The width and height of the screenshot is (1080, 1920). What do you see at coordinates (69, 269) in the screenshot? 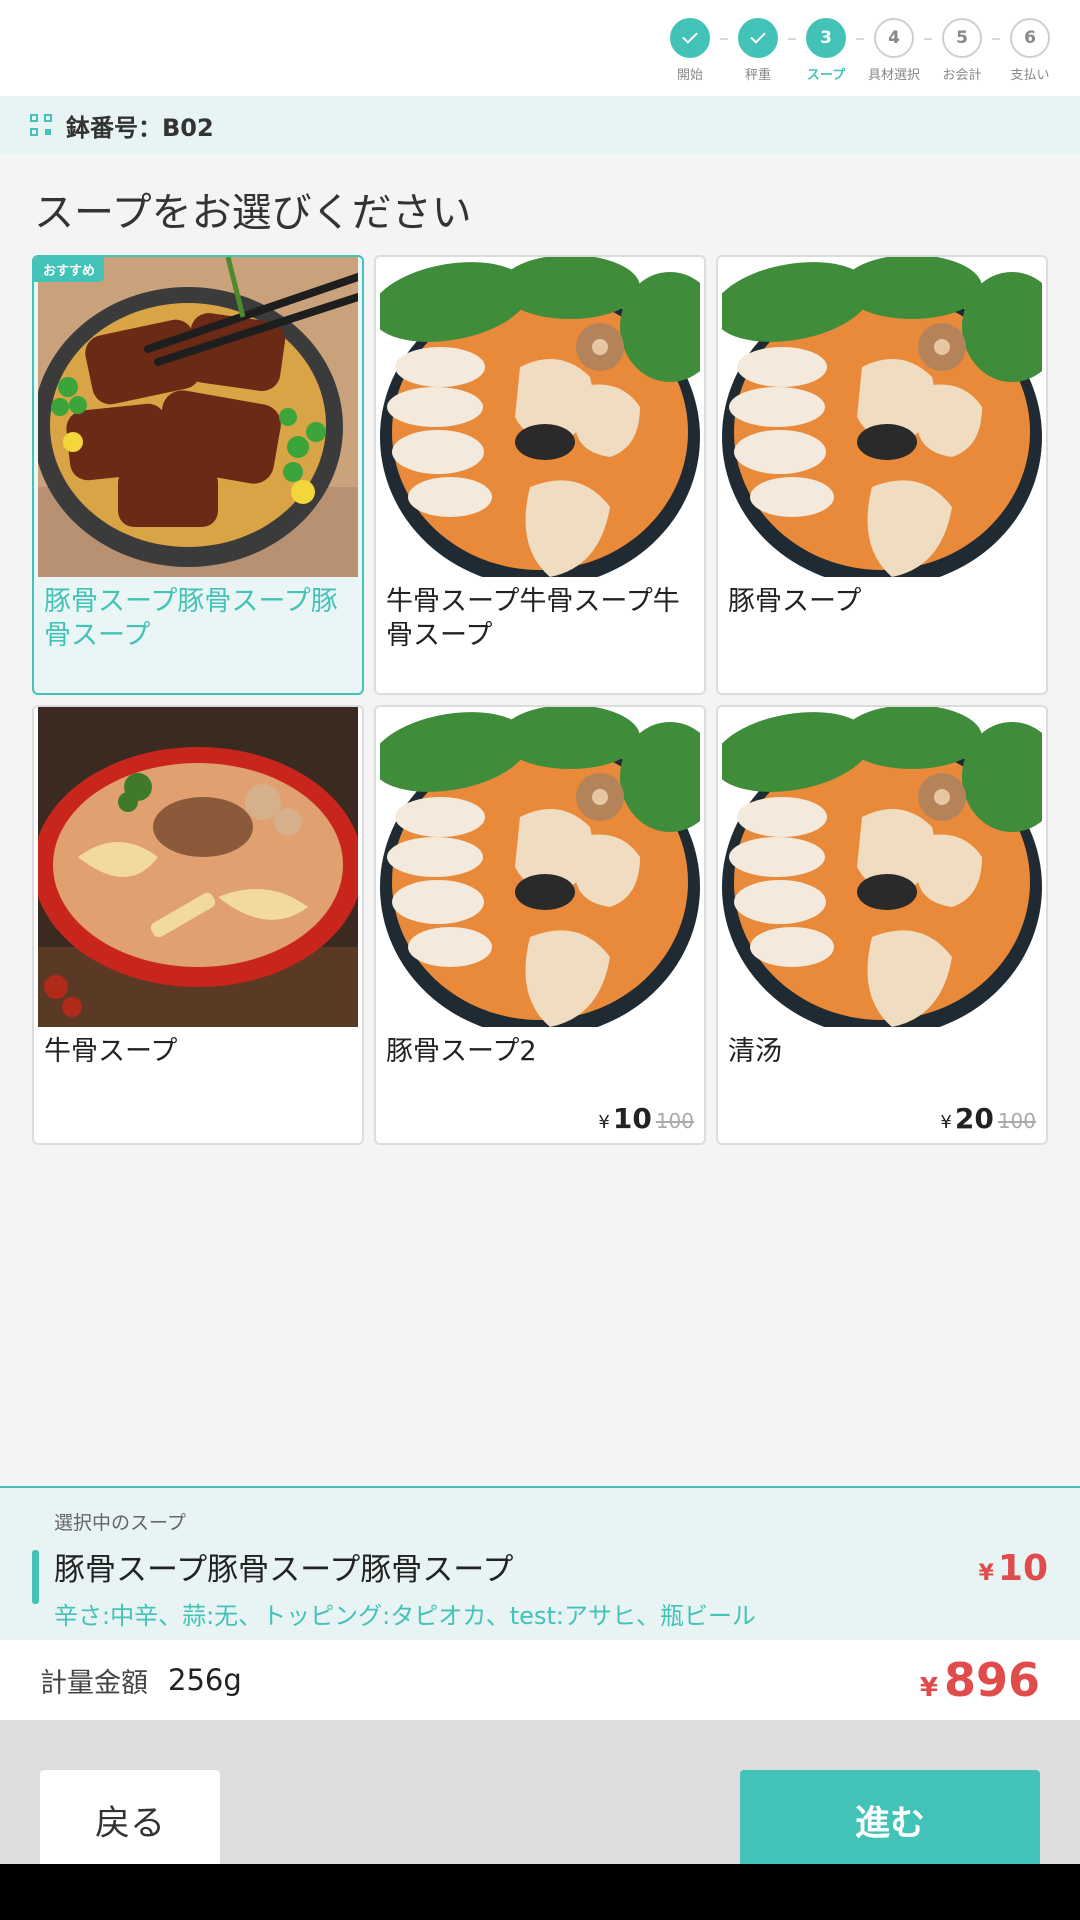
I see `recommended-badge: おすすめ` at bounding box center [69, 269].